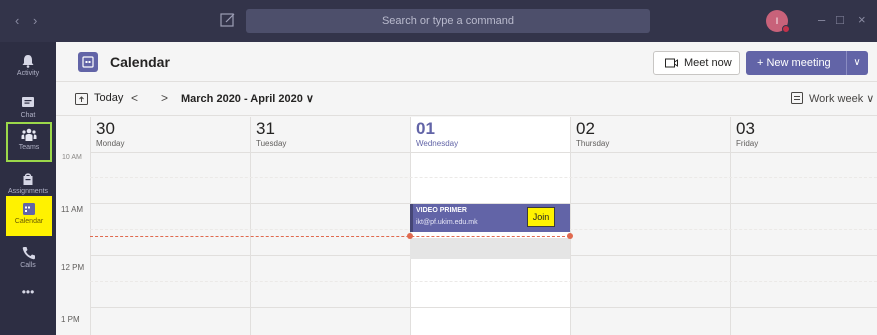 The width and height of the screenshot is (877, 335). Describe the element at coordinates (28, 191) in the screenshot. I see `rail-label: Assignments` at that location.